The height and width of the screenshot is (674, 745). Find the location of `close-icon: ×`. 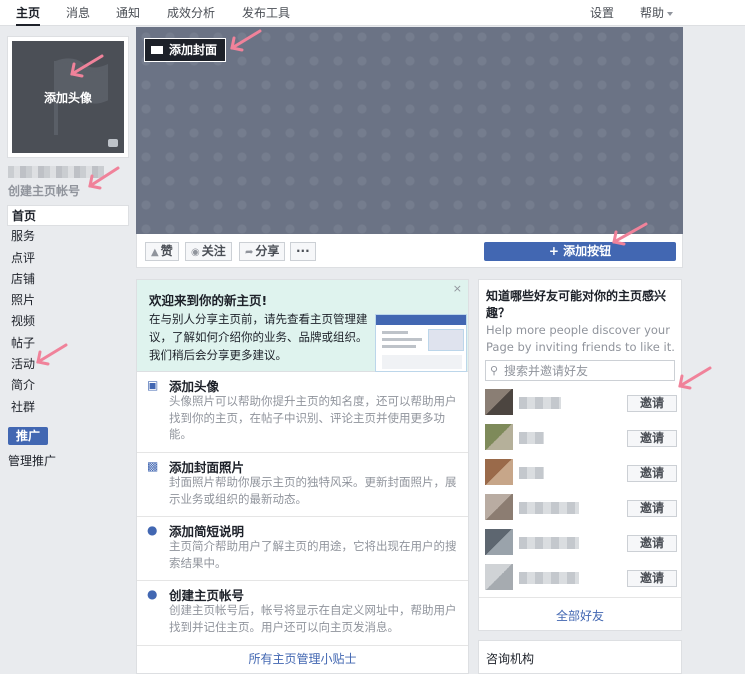

close-icon: × is located at coordinates (457, 288).